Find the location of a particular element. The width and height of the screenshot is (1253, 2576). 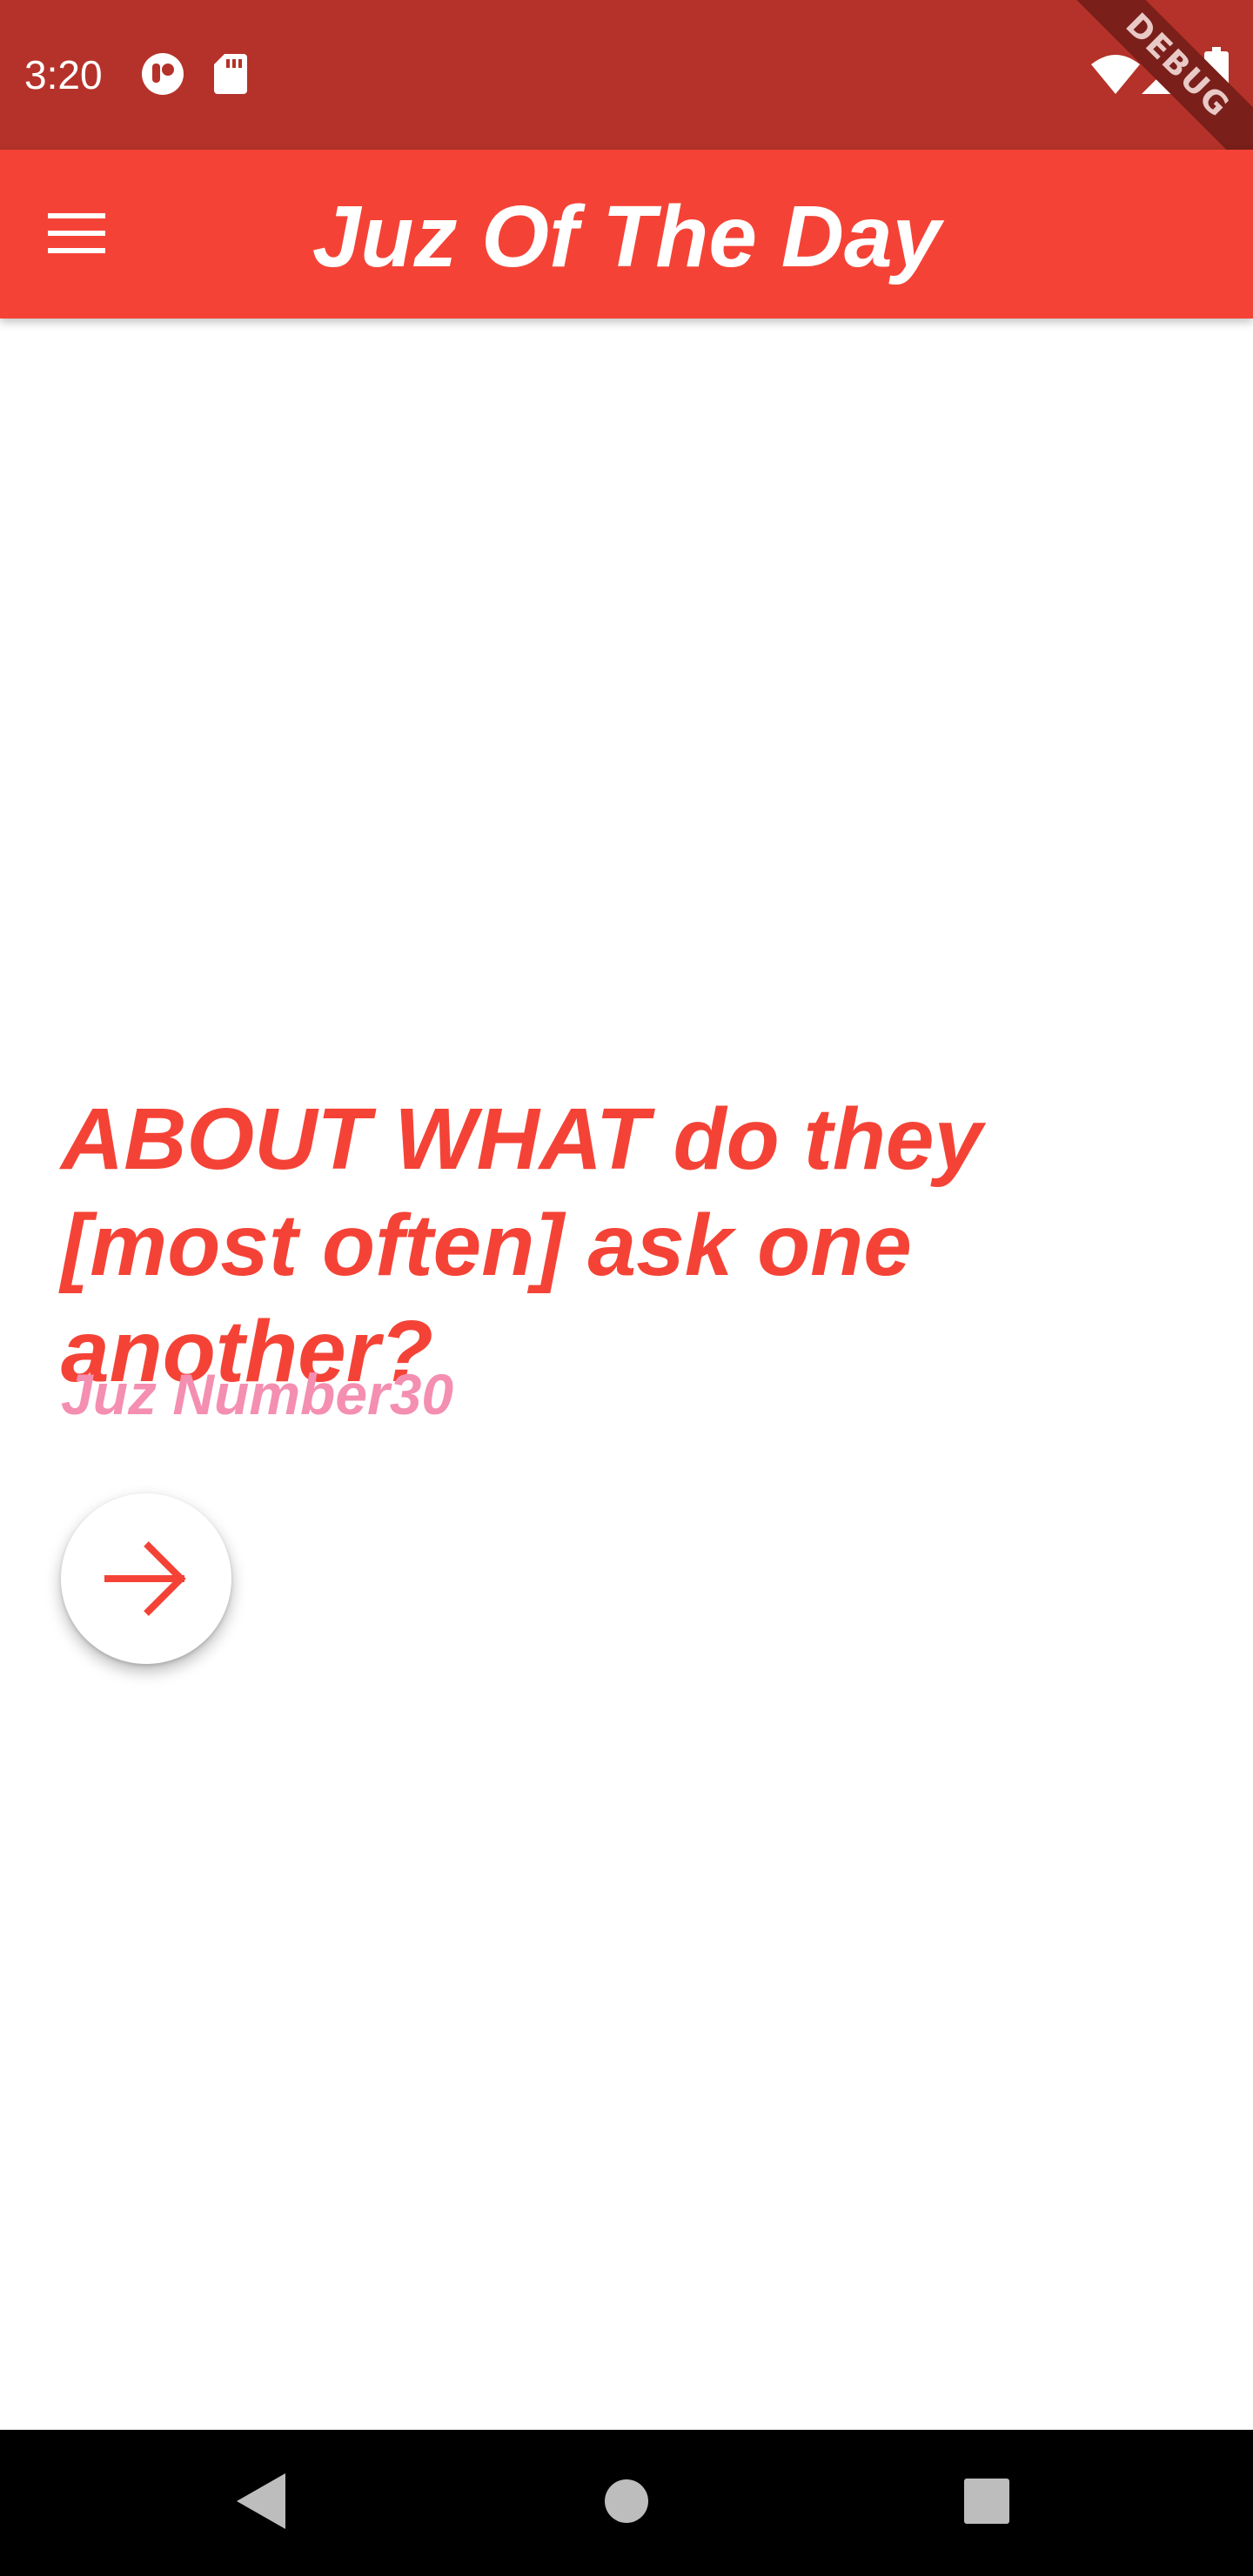

app-notification-icon is located at coordinates (163, 74).